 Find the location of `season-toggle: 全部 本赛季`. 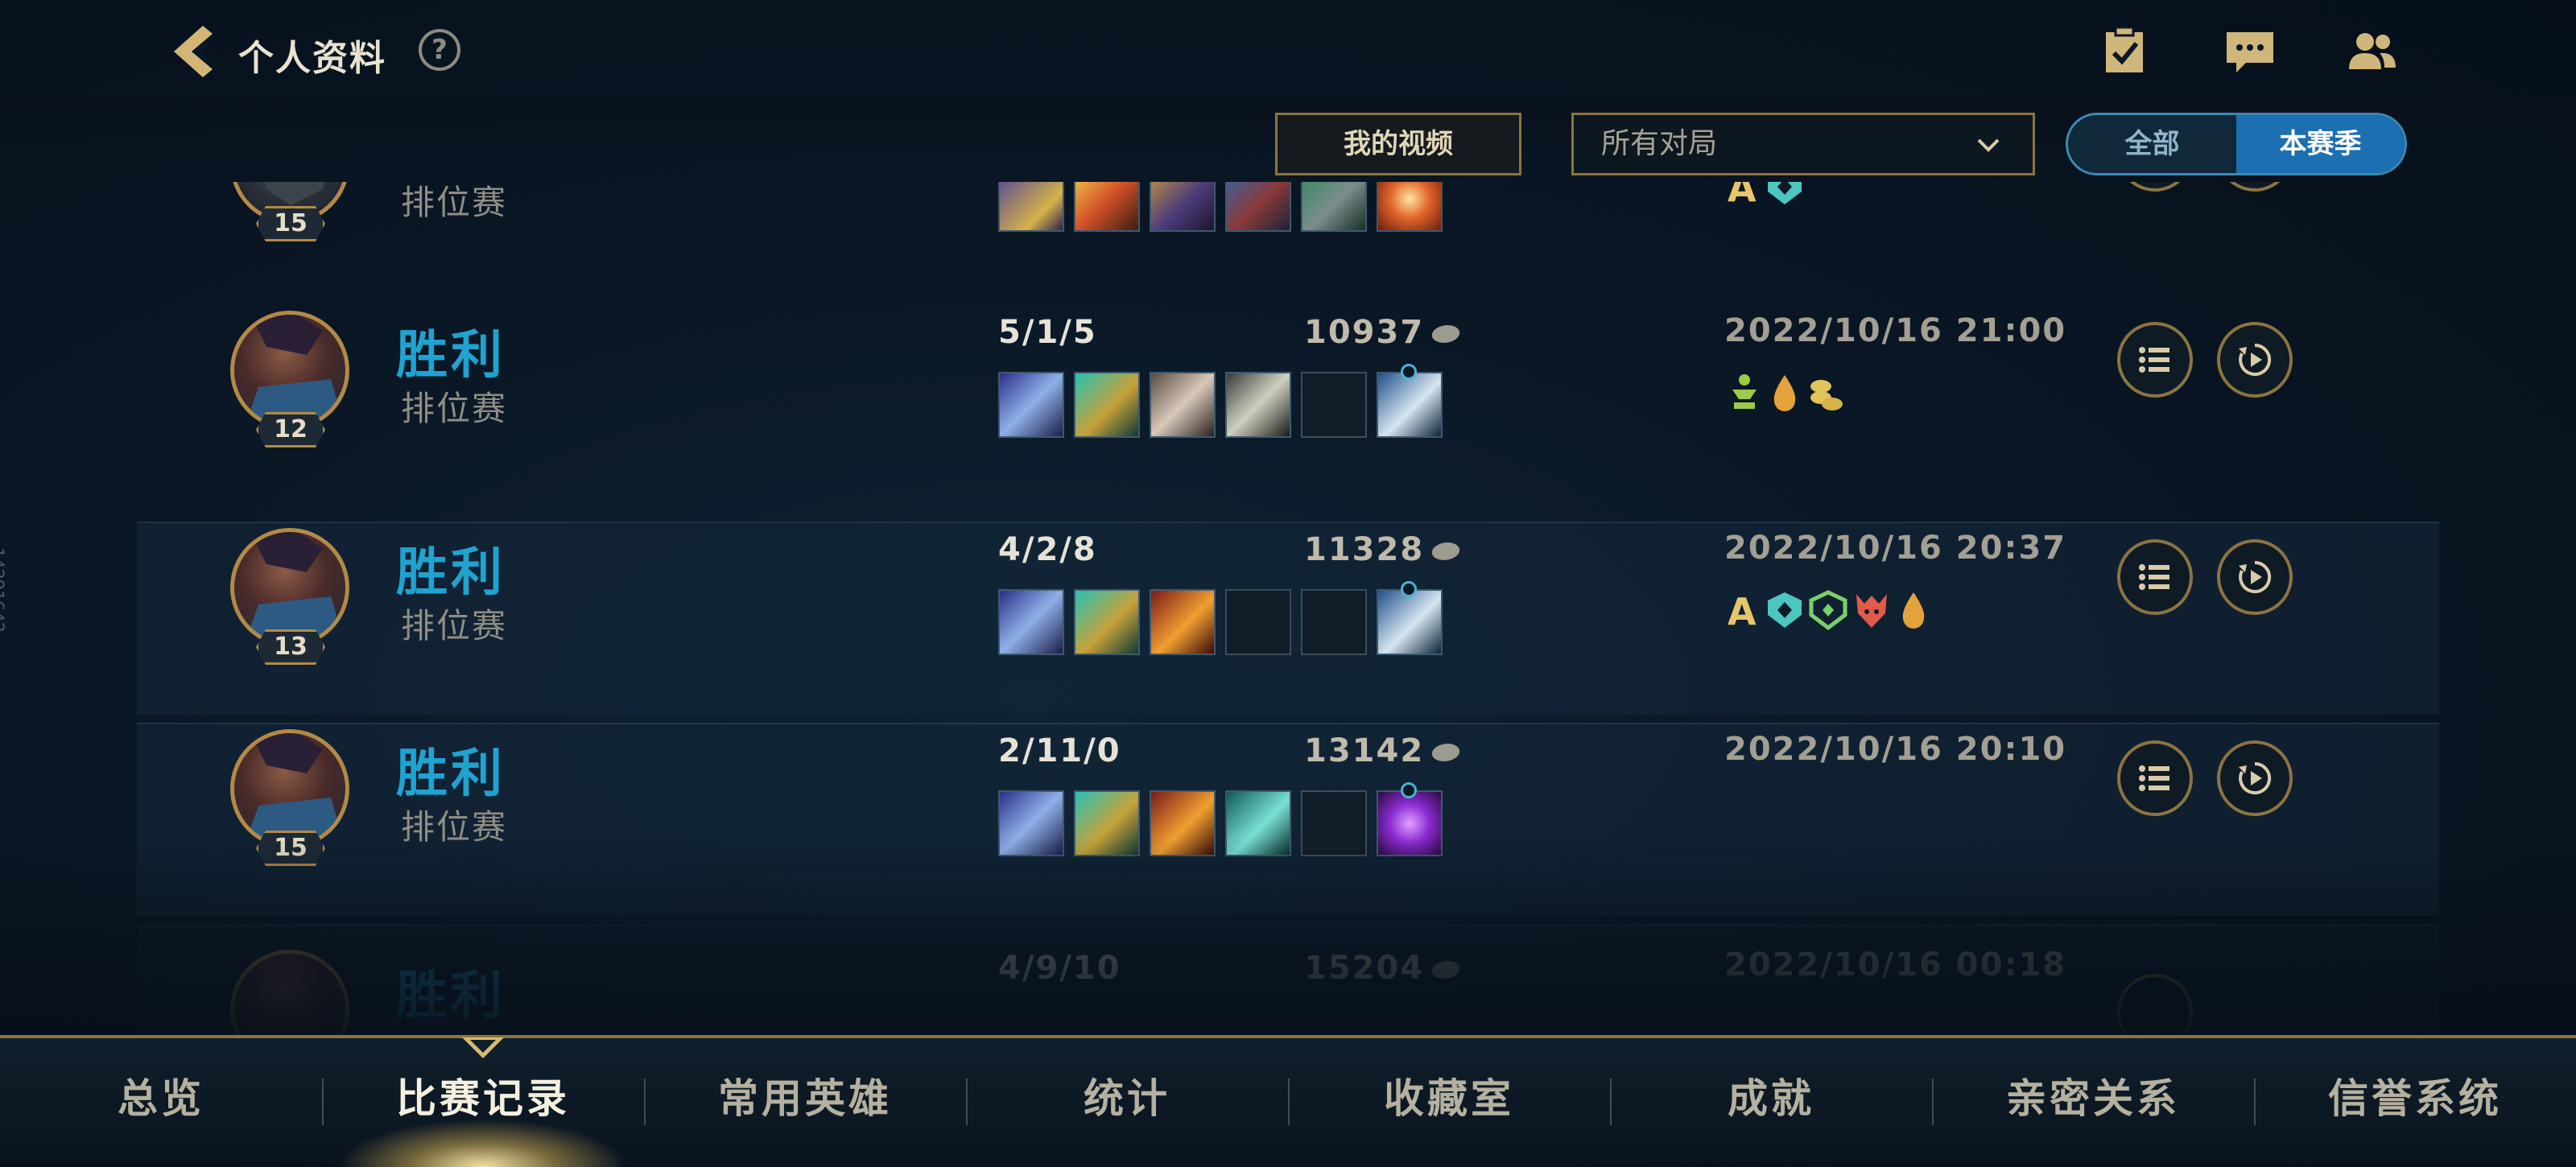

season-toggle: 全部 本赛季 is located at coordinates (2236, 144).